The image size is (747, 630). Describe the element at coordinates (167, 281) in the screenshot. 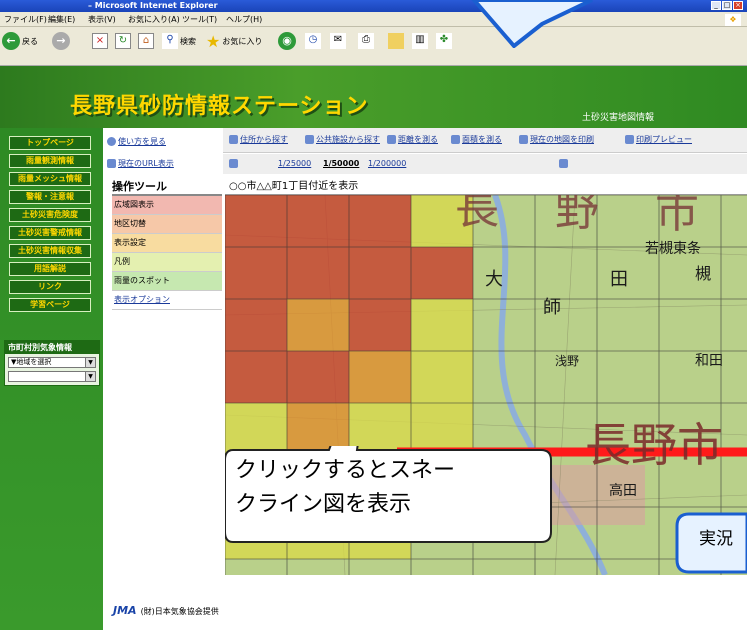

I see `ops-rain-spot: 雨量のスポット` at that location.